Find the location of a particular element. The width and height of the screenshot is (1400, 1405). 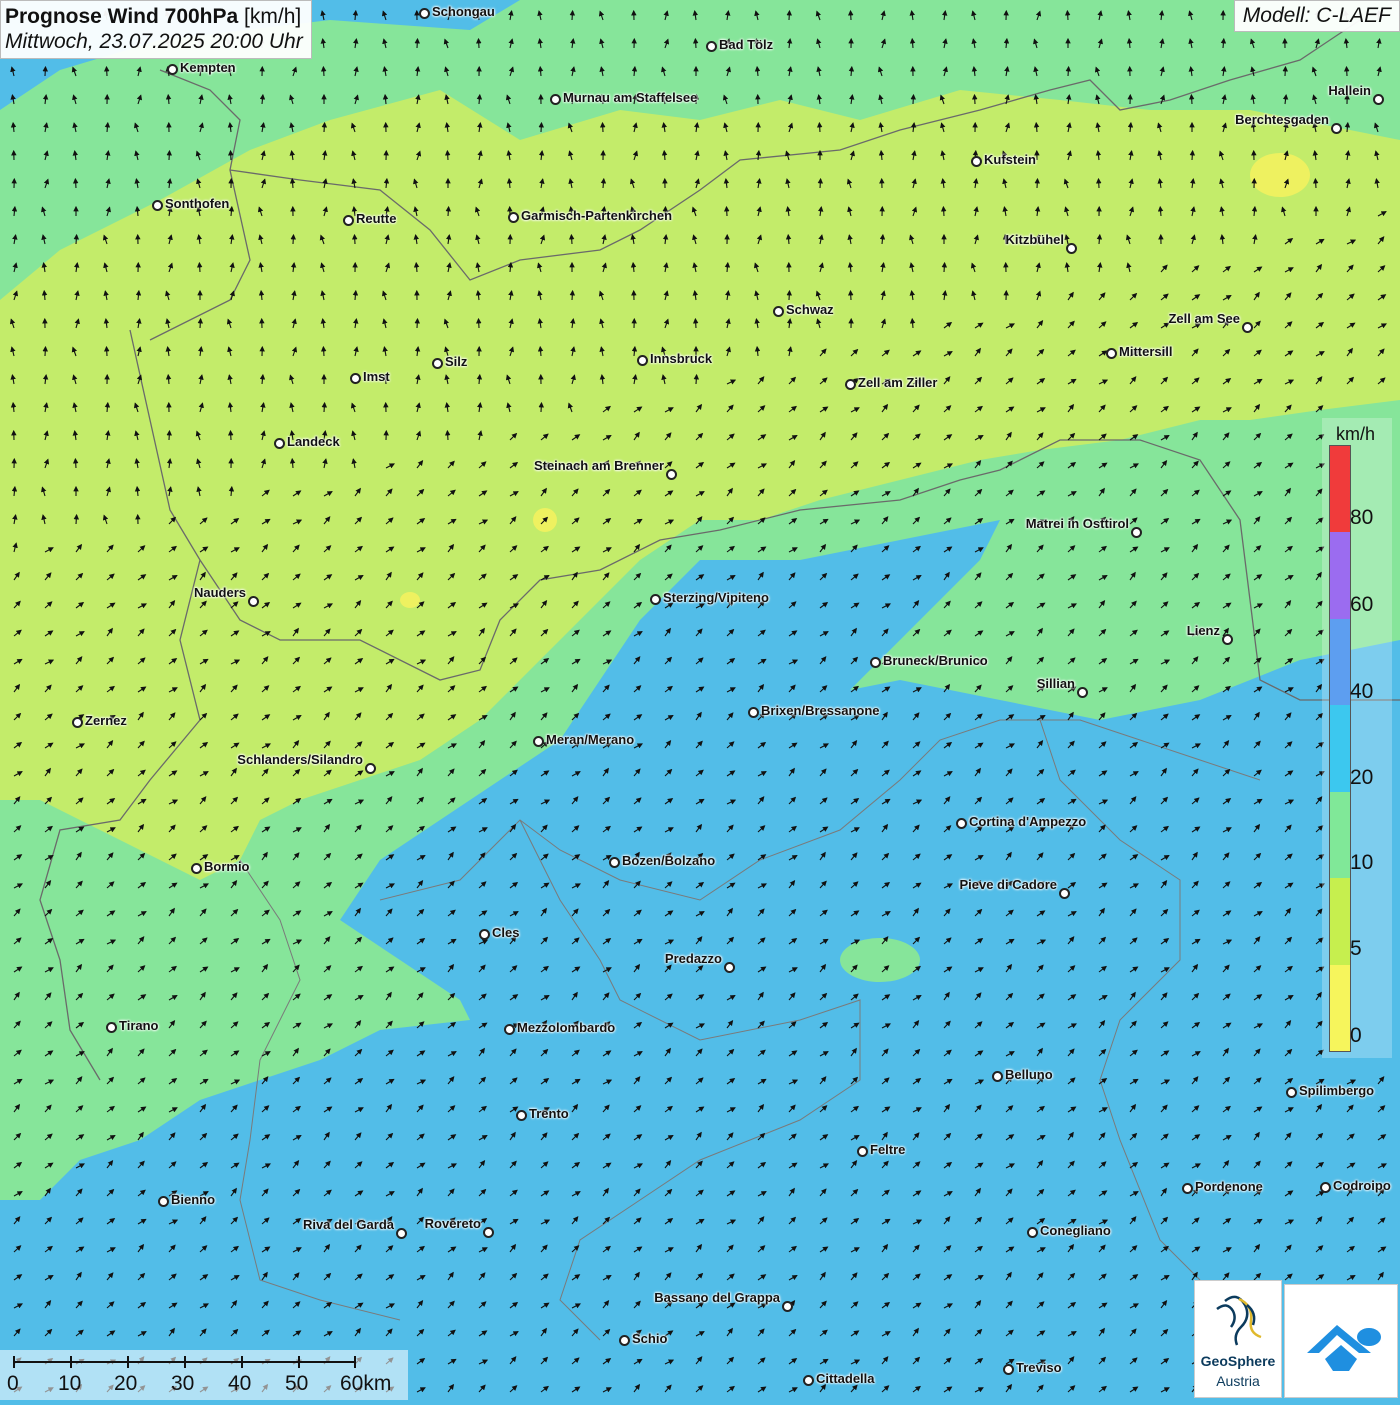

city-label: Sillian is located at coordinates (1056, 683).